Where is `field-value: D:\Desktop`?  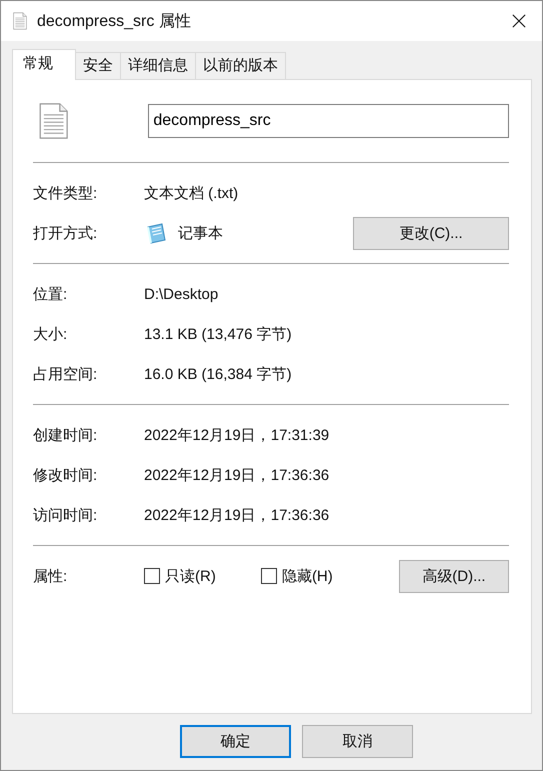 field-value: D:\Desktop is located at coordinates (181, 294).